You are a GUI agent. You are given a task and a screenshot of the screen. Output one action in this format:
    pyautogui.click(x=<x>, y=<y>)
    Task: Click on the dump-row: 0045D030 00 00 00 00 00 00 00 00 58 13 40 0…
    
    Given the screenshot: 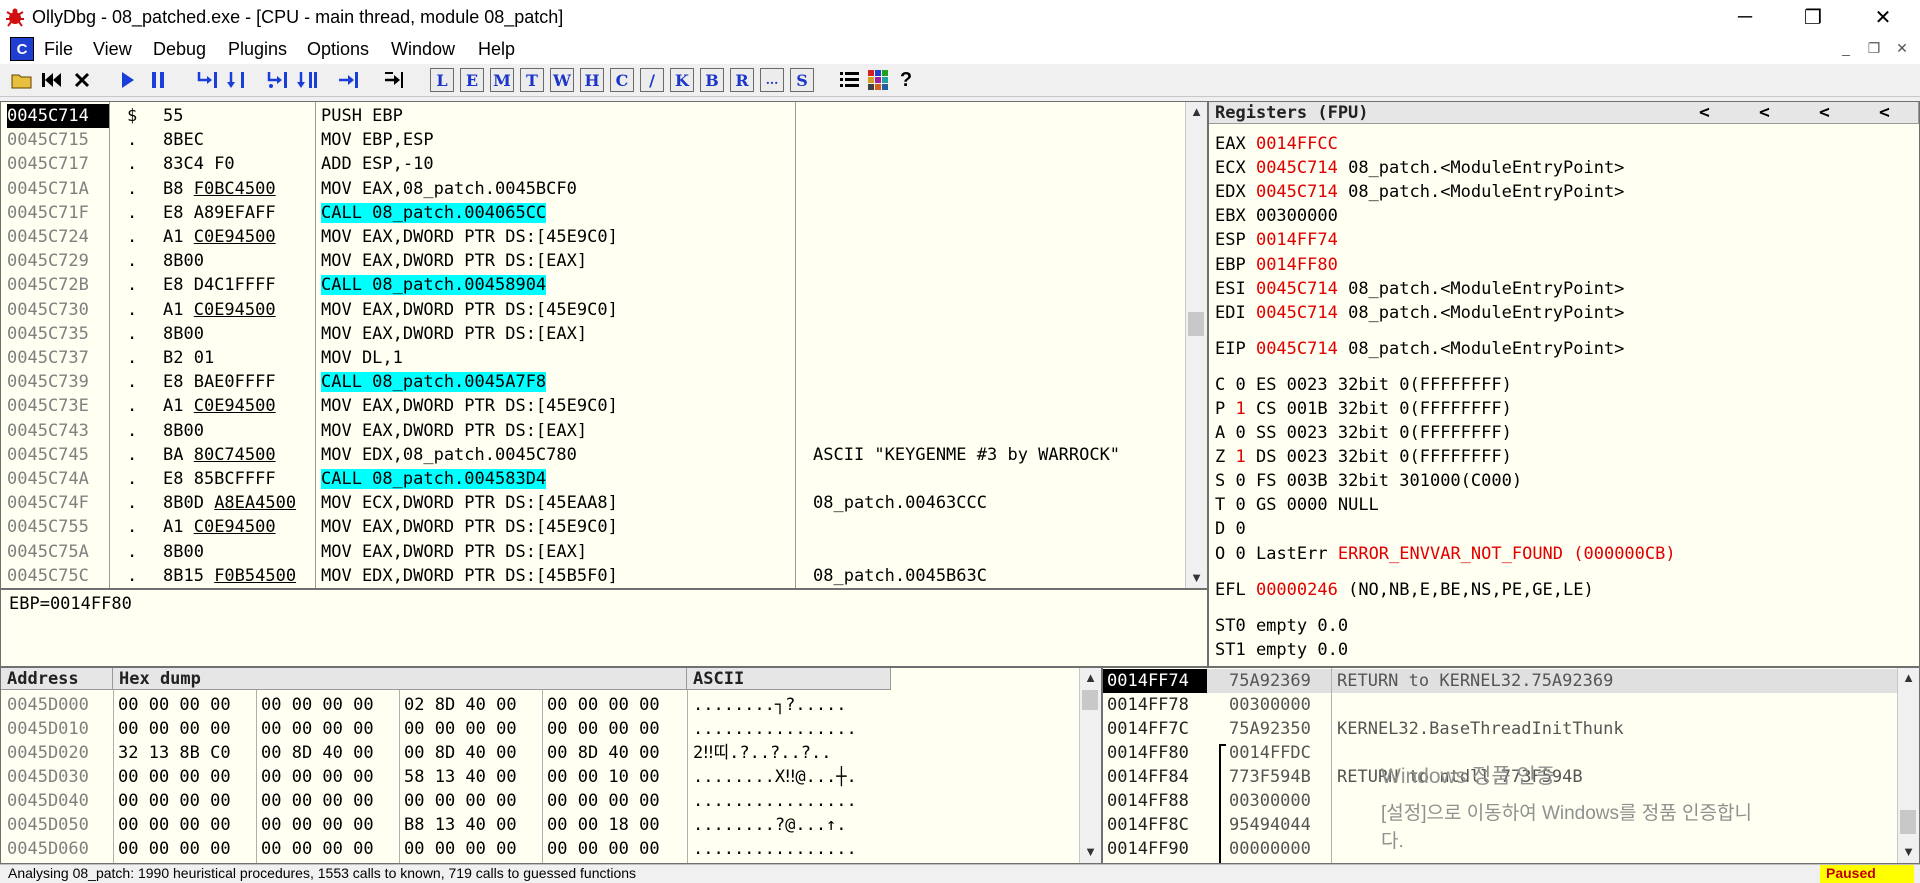 What is the action you would take?
    pyautogui.click(x=540, y=777)
    